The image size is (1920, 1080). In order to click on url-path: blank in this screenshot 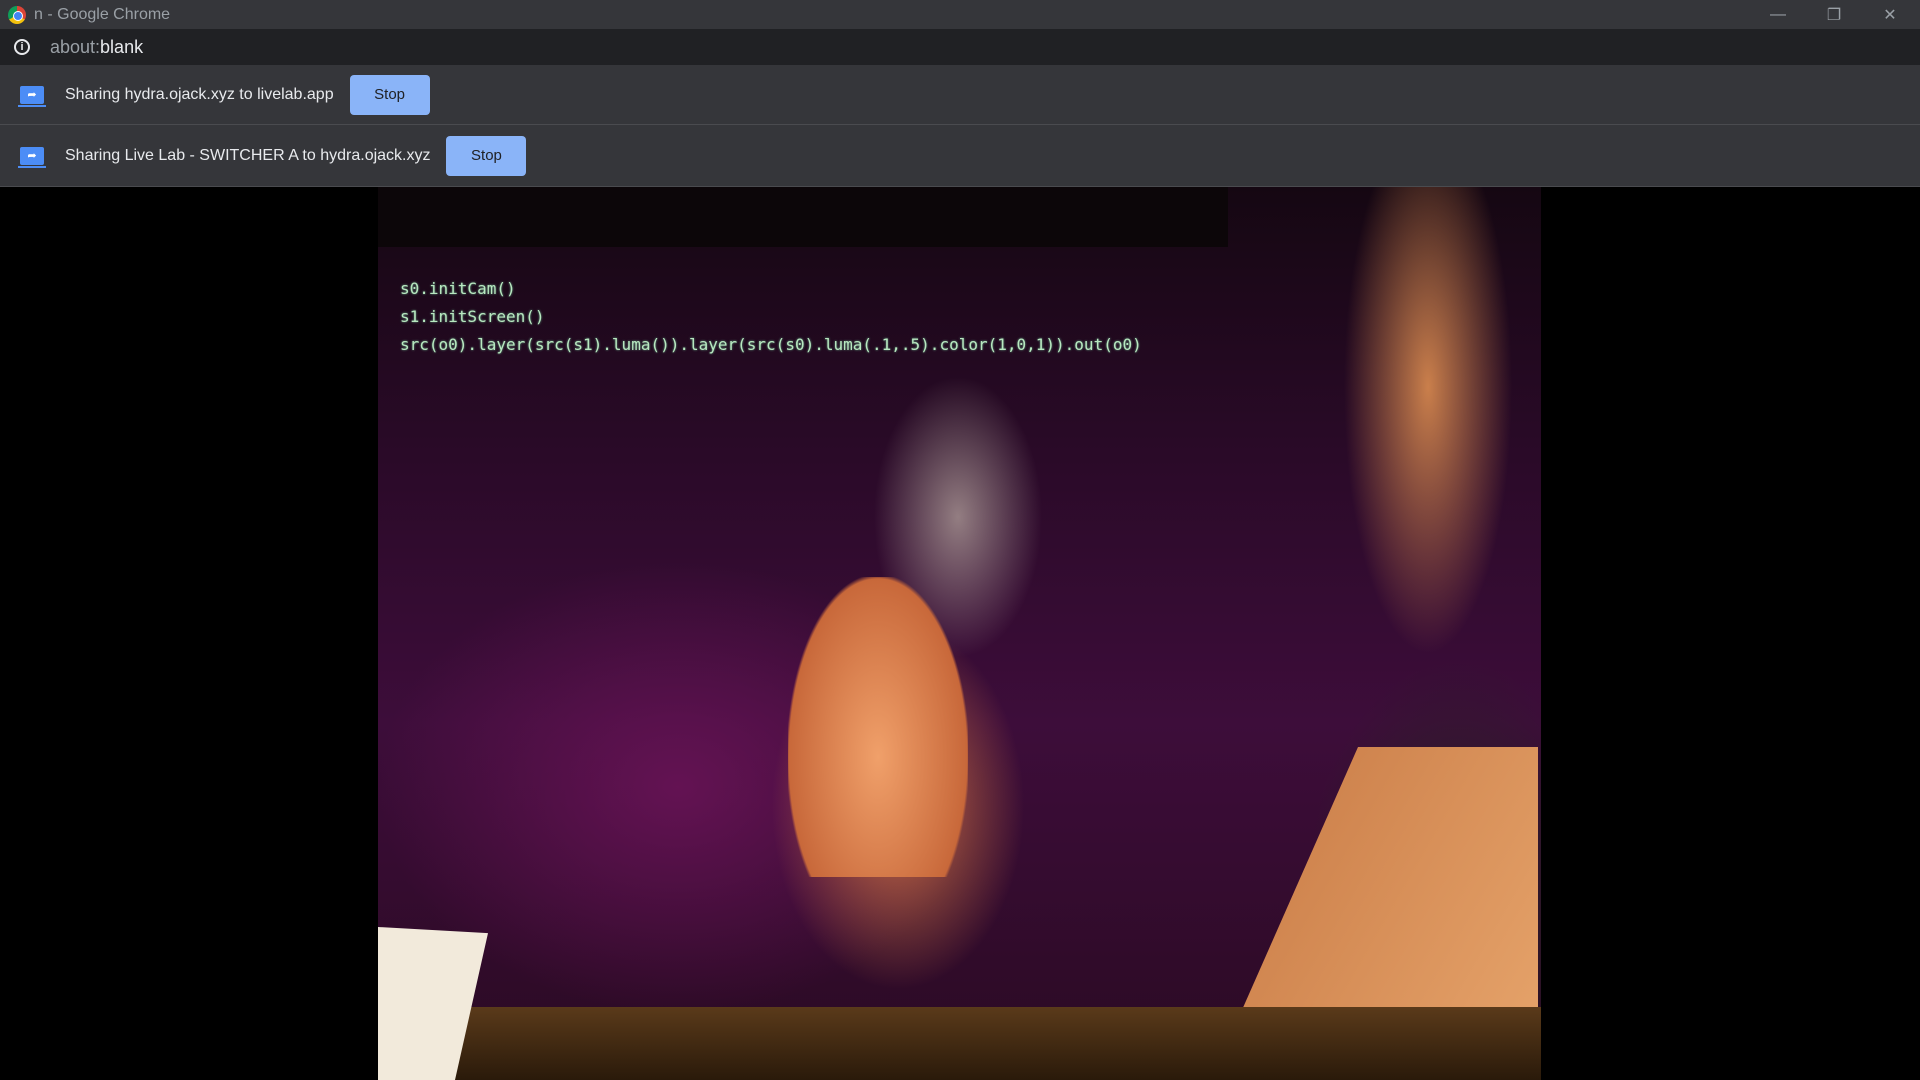, I will do `click(122, 46)`.